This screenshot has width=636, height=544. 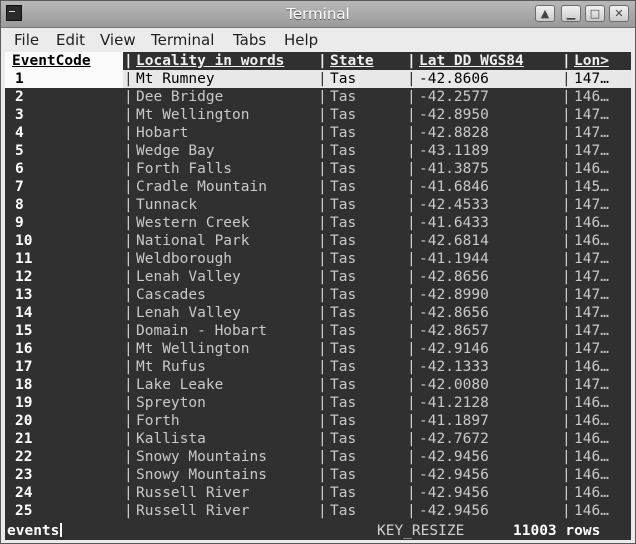 I want to click on table-name: events, so click(x=35, y=531).